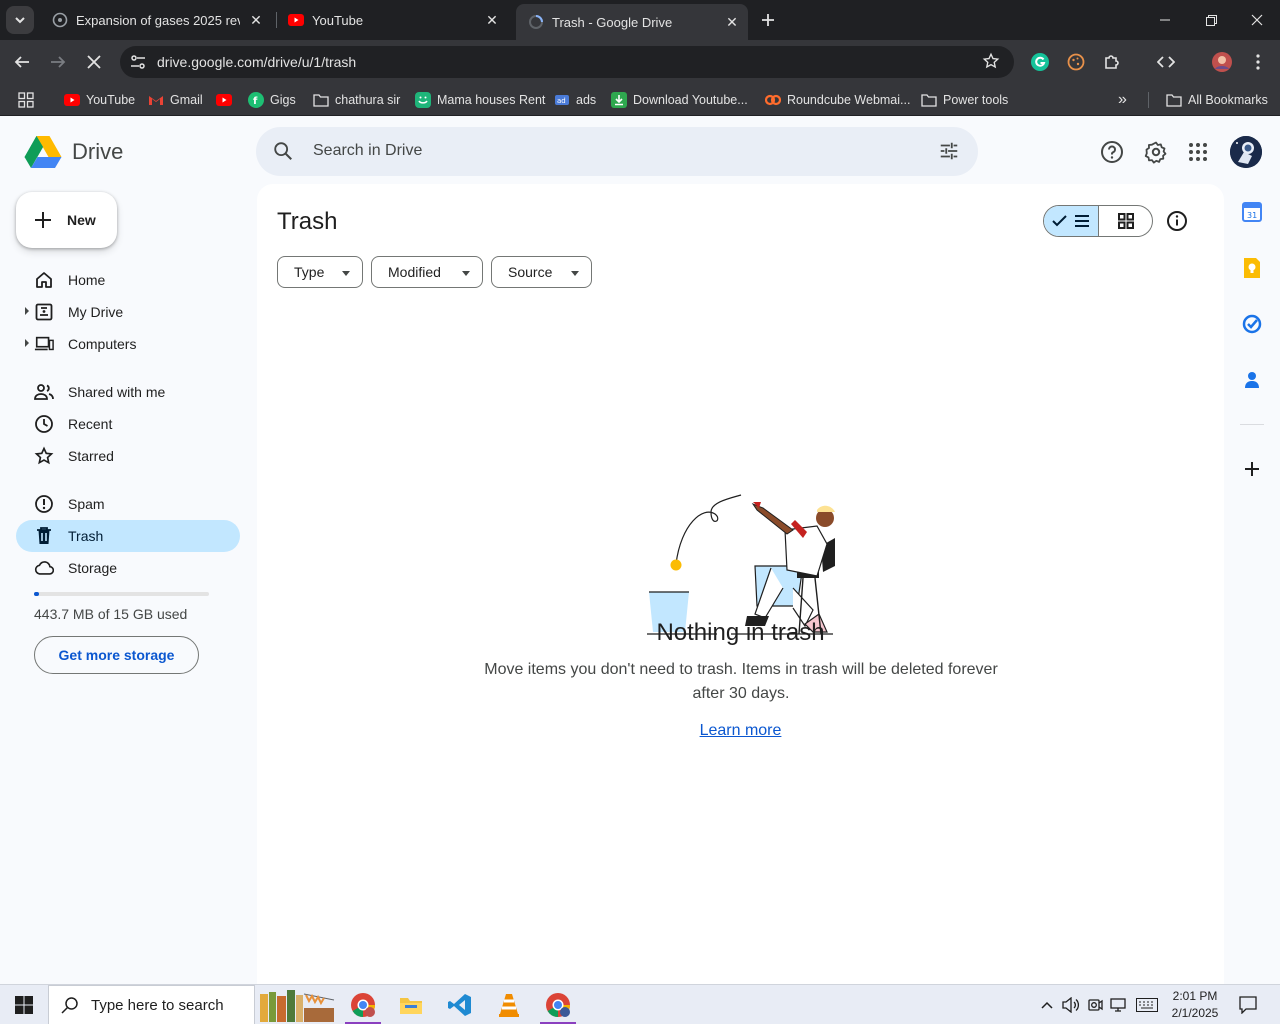 Image resolution: width=1280 pixels, height=1024 pixels. What do you see at coordinates (1198, 152) in the screenshot?
I see `google-apps-icon` at bounding box center [1198, 152].